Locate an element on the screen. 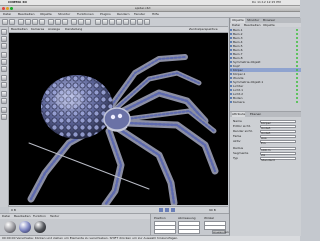 This screenshot has height=241, width=320. animation-mode-icon is located at coordinates (4, 78).